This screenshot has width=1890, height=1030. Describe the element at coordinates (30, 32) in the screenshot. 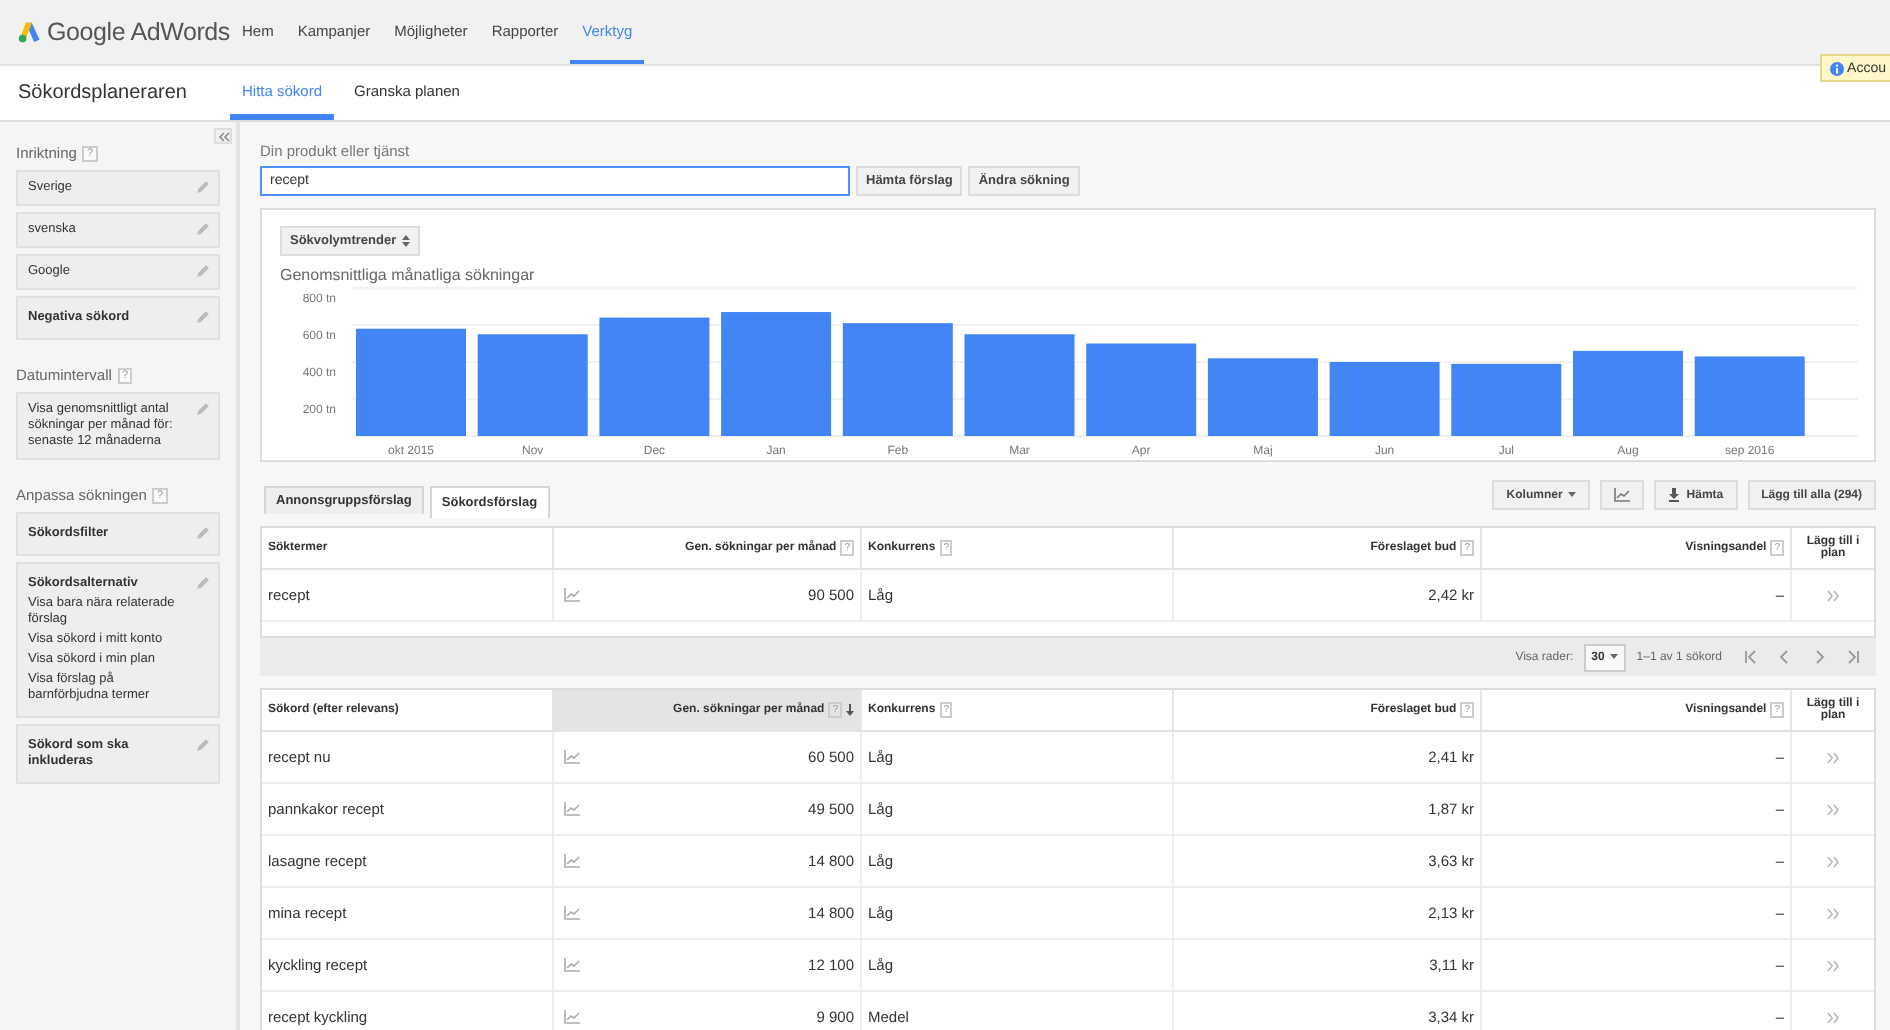

I see `logo-icon` at that location.